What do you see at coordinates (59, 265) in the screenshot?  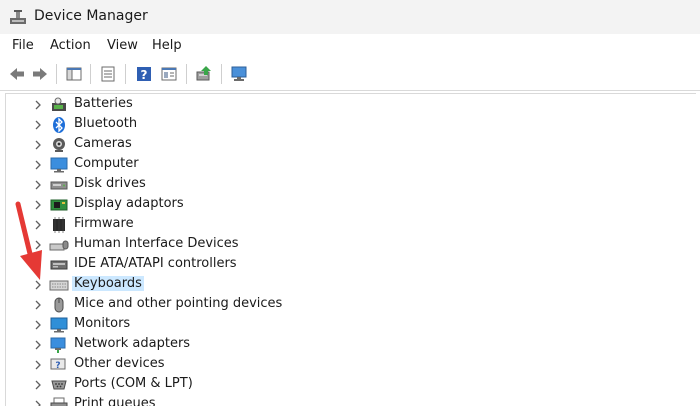 I see `ide-controller-icon` at bounding box center [59, 265].